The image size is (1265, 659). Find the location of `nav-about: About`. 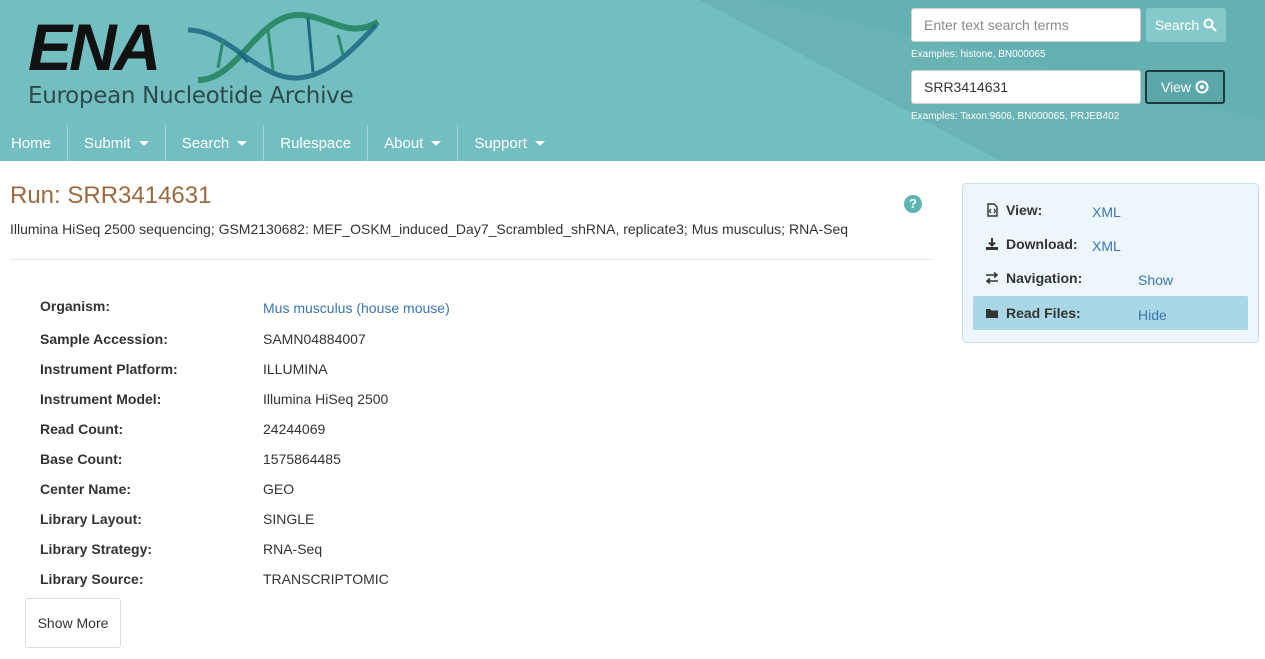

nav-about: About is located at coordinates (413, 143).